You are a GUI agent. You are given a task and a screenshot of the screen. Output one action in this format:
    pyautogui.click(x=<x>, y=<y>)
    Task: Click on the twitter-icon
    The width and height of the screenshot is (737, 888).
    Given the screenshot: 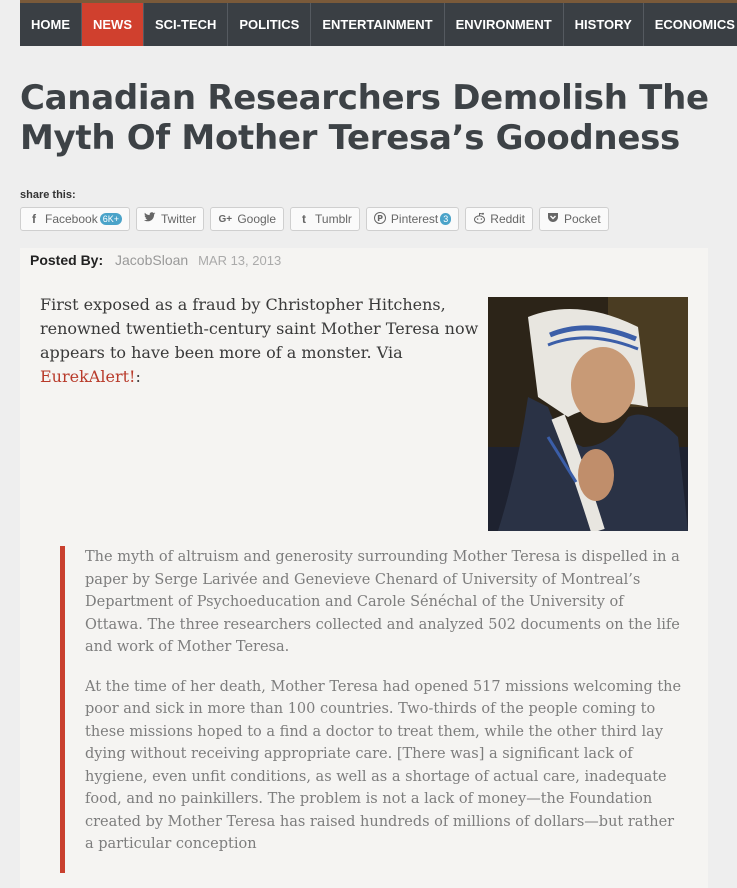 What is the action you would take?
    pyautogui.click(x=149, y=219)
    